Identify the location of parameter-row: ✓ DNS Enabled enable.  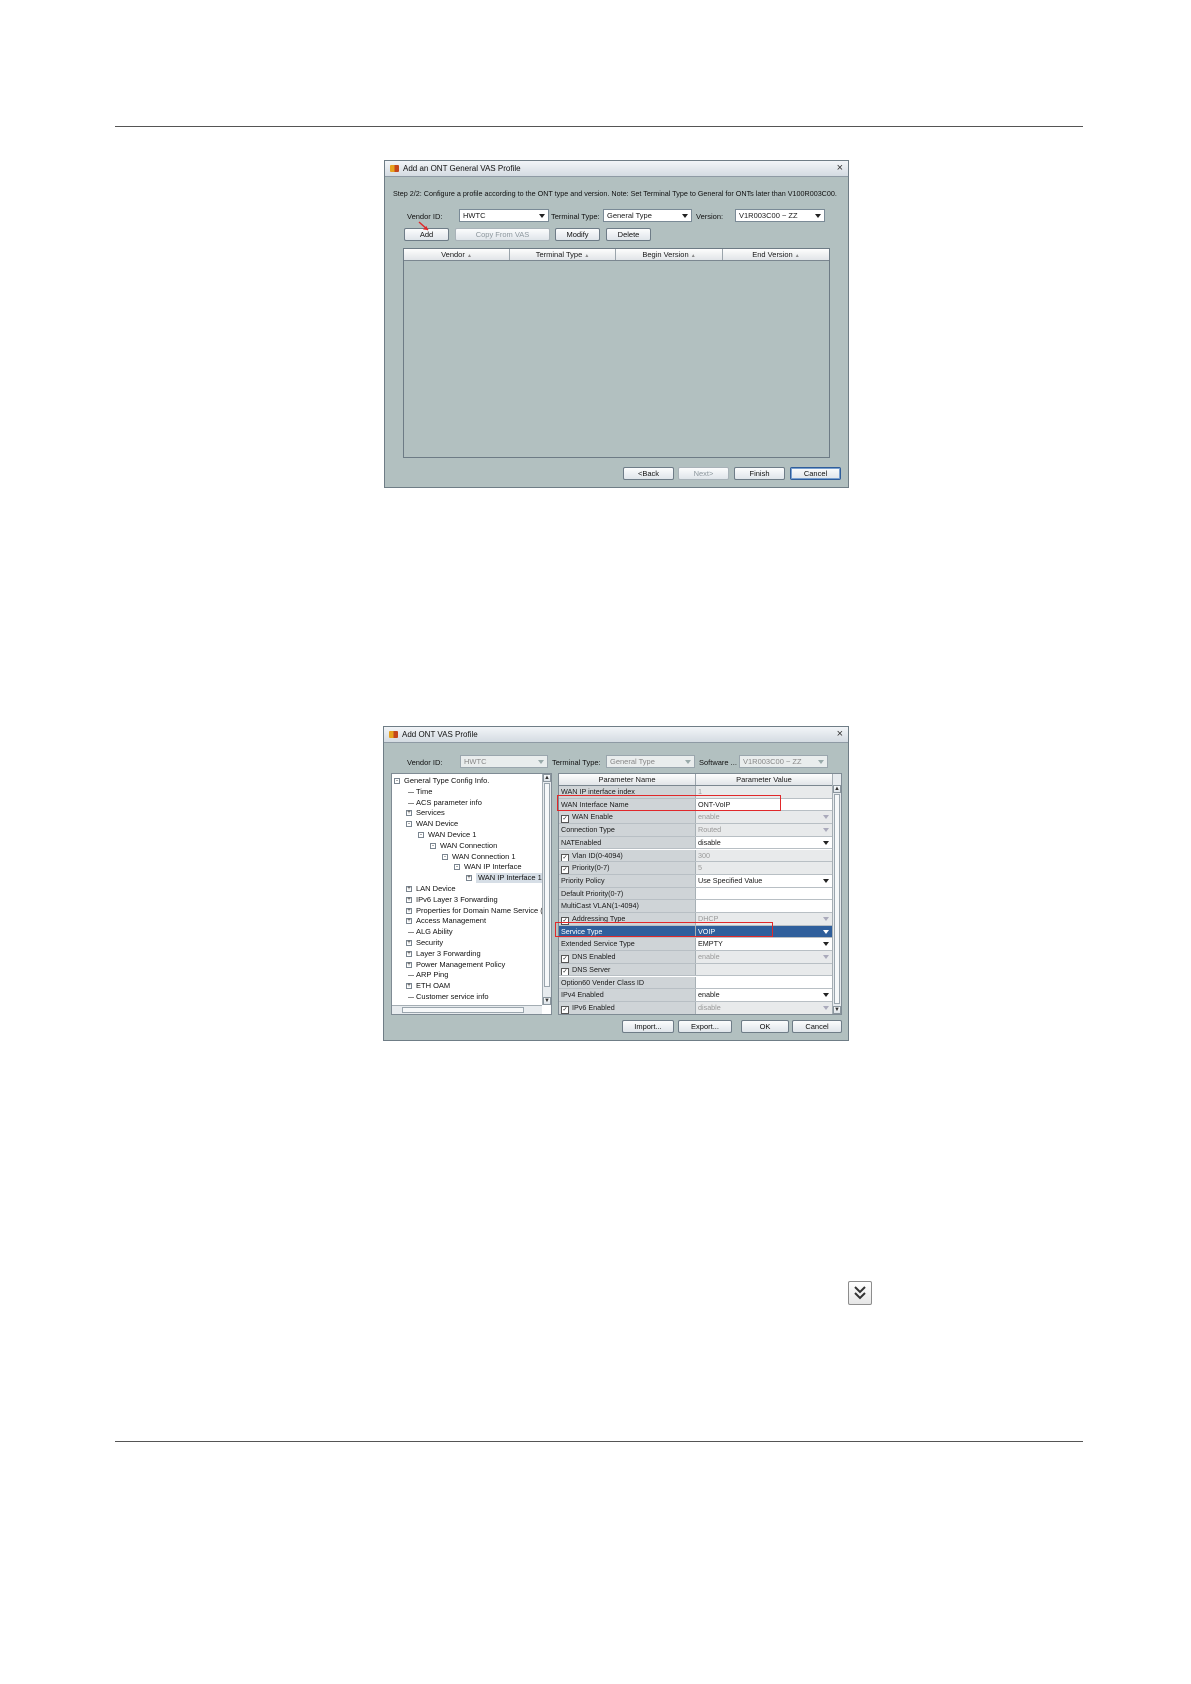
(695, 957).